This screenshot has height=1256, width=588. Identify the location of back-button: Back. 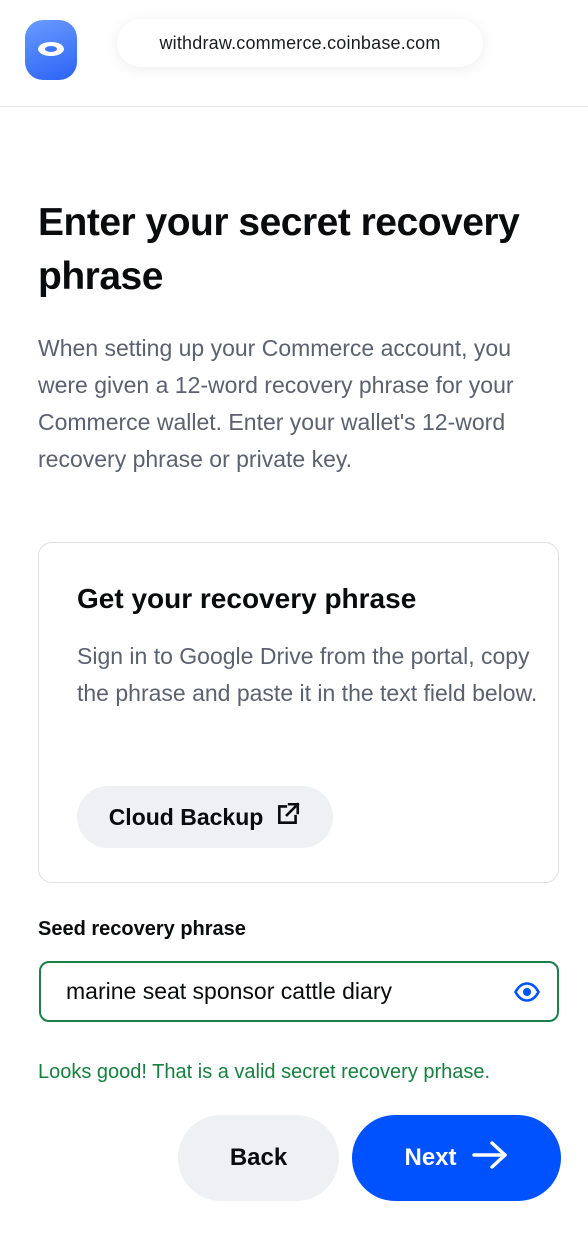
(258, 1158).